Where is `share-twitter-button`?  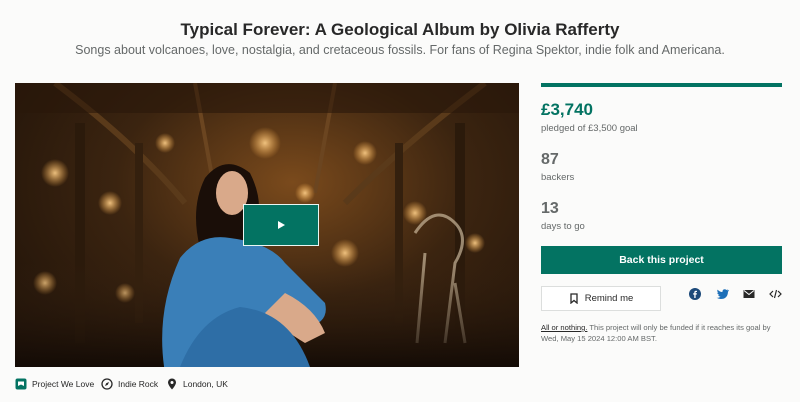
share-twitter-button is located at coordinates (722, 294).